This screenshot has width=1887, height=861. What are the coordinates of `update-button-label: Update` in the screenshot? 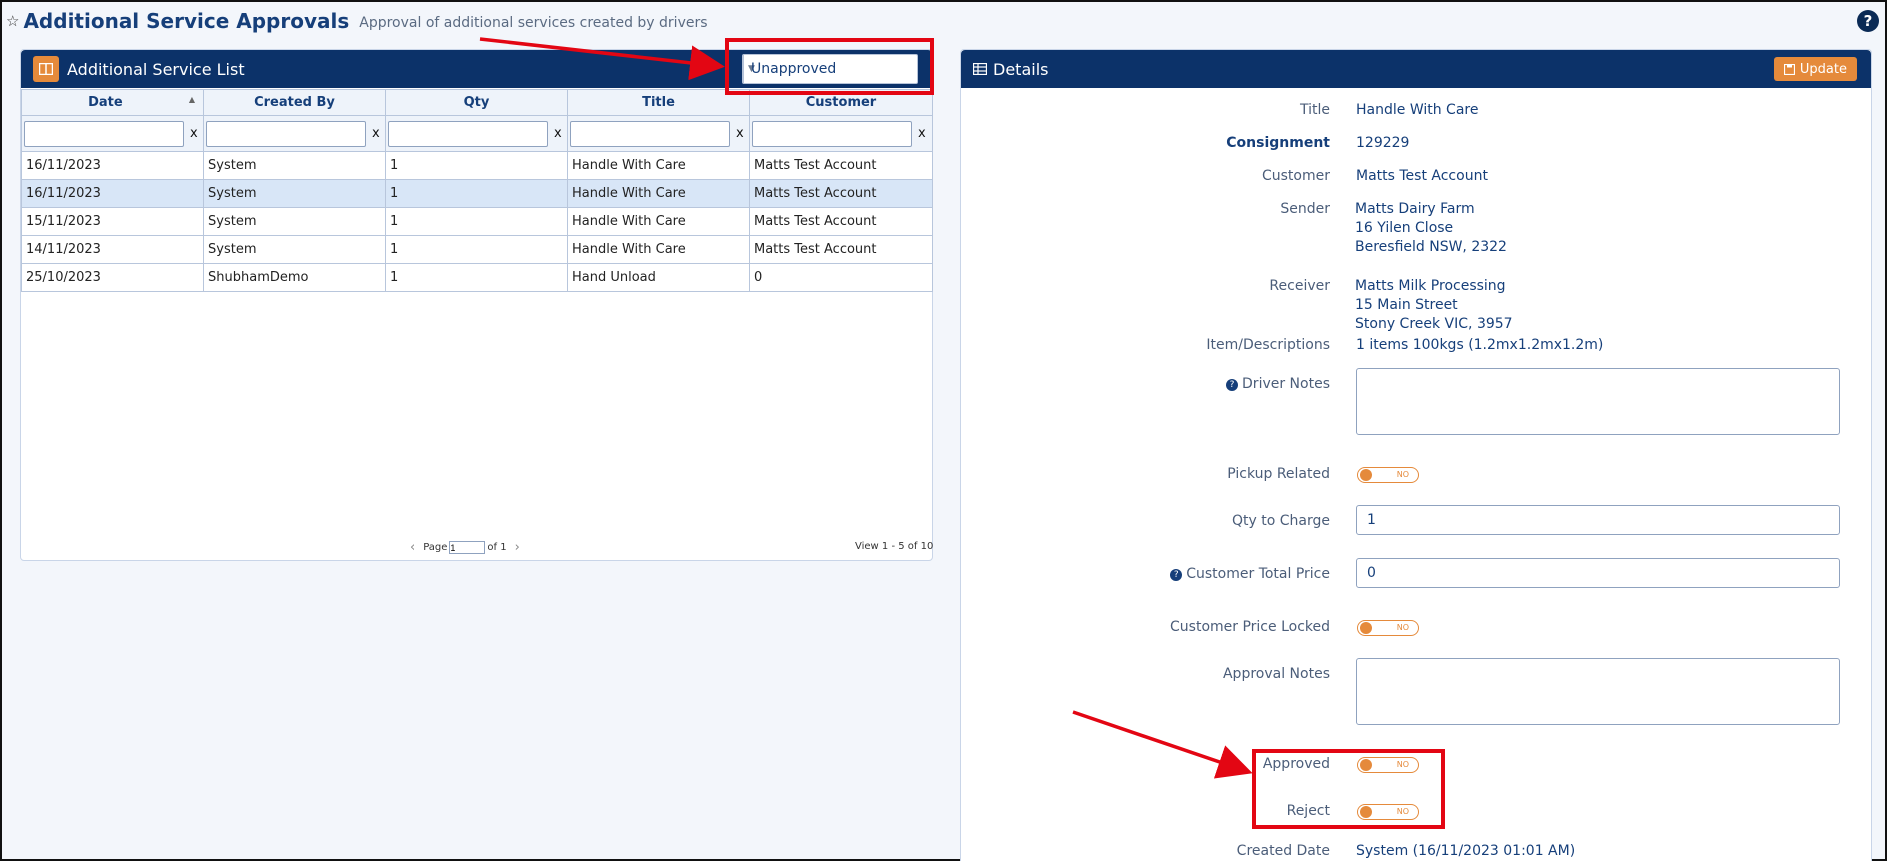 It's located at (1823, 69).